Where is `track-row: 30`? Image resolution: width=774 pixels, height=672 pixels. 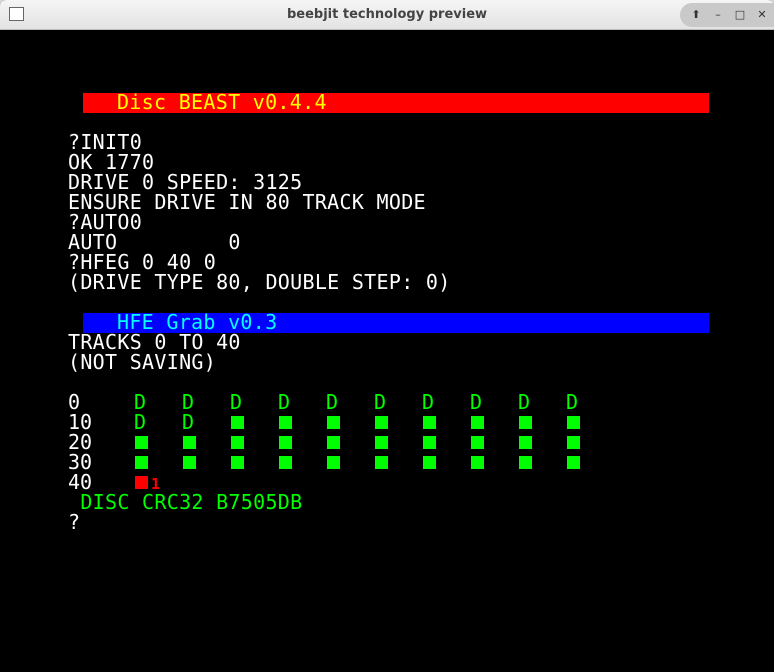 track-row: 30 is located at coordinates (348, 462).